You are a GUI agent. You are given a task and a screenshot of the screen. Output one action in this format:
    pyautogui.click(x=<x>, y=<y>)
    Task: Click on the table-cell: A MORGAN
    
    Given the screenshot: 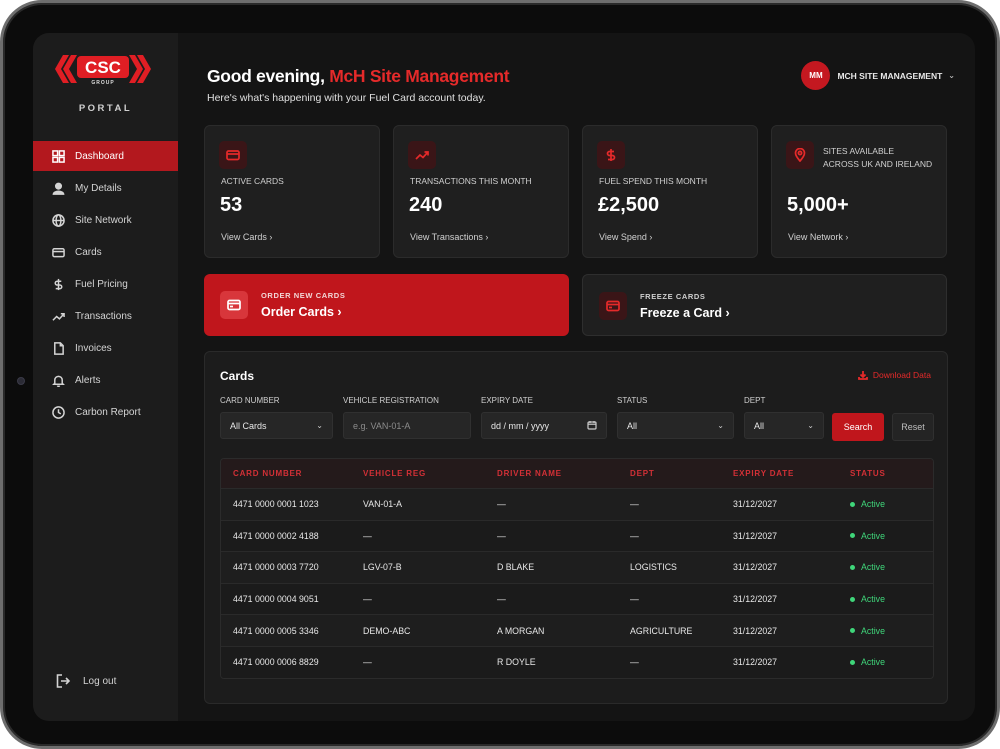 What is the action you would take?
    pyautogui.click(x=521, y=630)
    